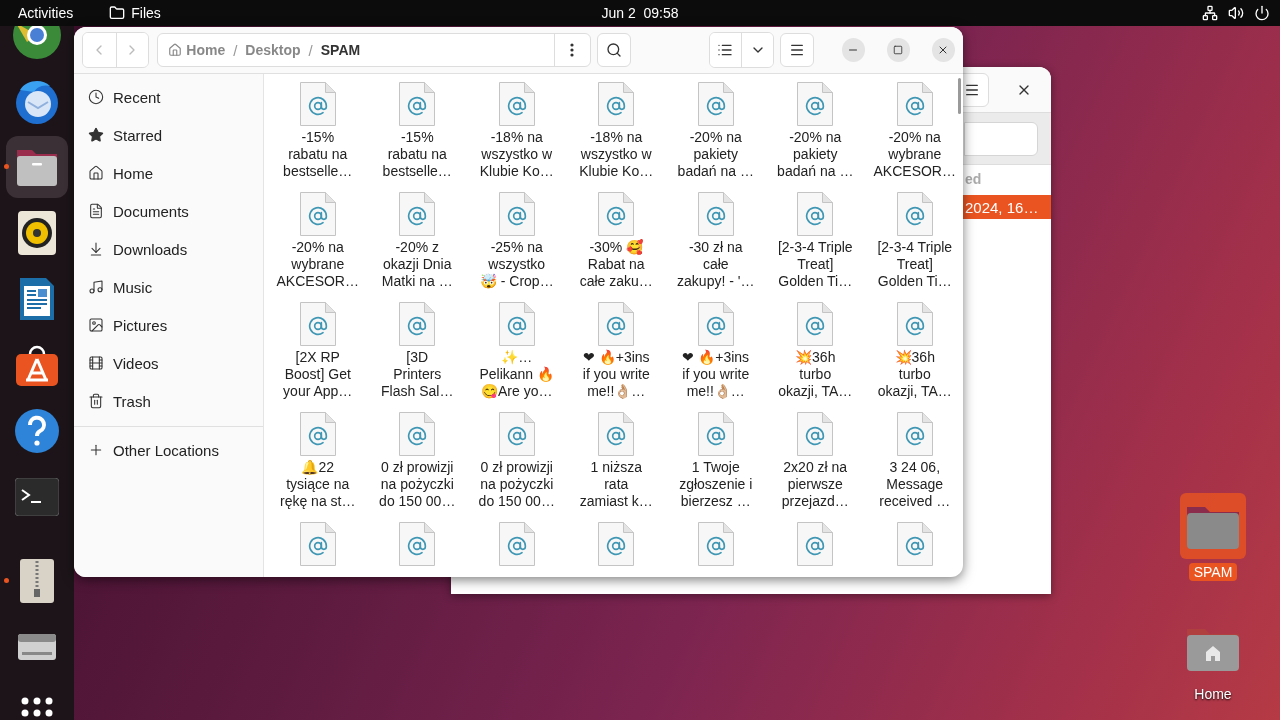 The width and height of the screenshot is (1280, 720). Describe the element at coordinates (853, 50) in the screenshot. I see `minimize-button` at that location.